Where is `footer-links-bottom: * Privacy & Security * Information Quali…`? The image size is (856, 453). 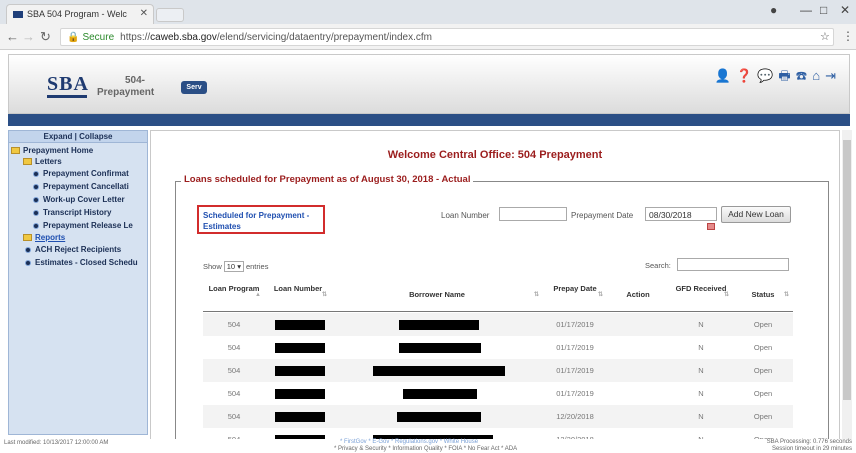
footer-links-bottom: * Privacy & Security * Information Quali… is located at coordinates (425, 449).